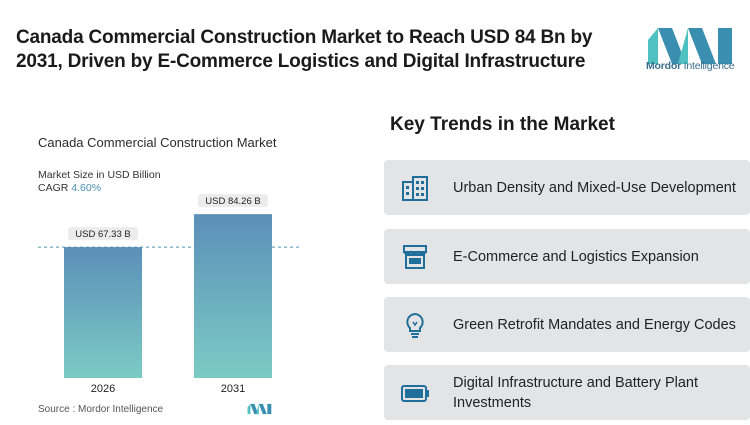 This screenshot has width=750, height=425. What do you see at coordinates (103, 389) in the screenshot?
I see `x-tick-label: 2026` at bounding box center [103, 389].